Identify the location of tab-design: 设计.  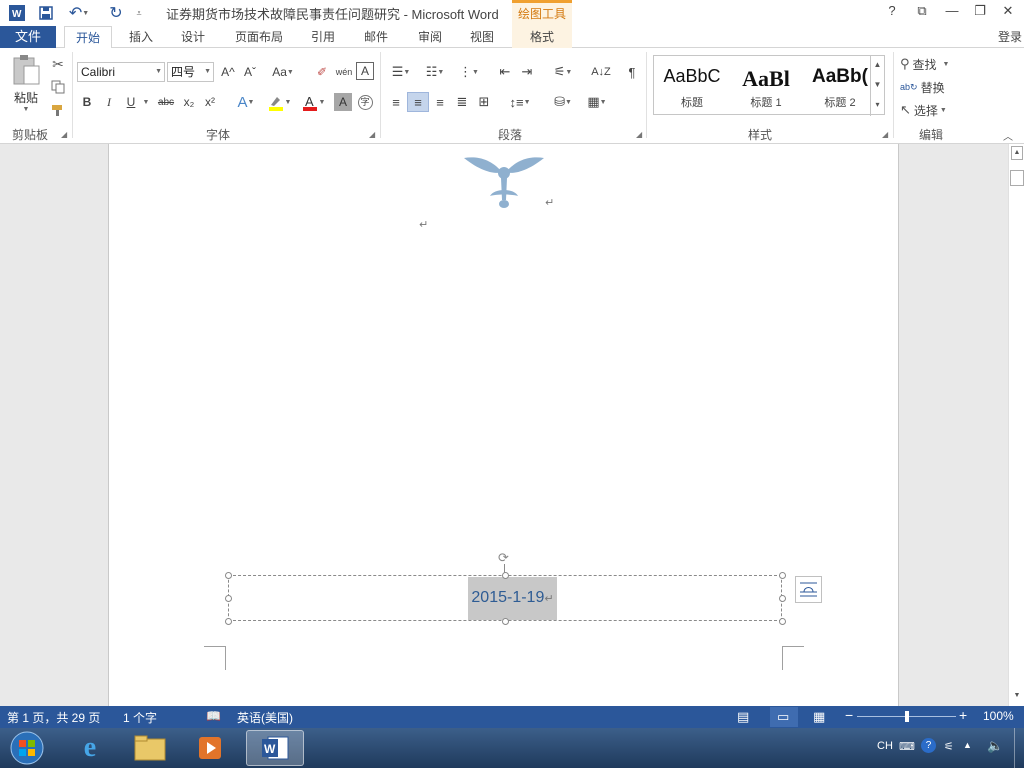
(193, 37).